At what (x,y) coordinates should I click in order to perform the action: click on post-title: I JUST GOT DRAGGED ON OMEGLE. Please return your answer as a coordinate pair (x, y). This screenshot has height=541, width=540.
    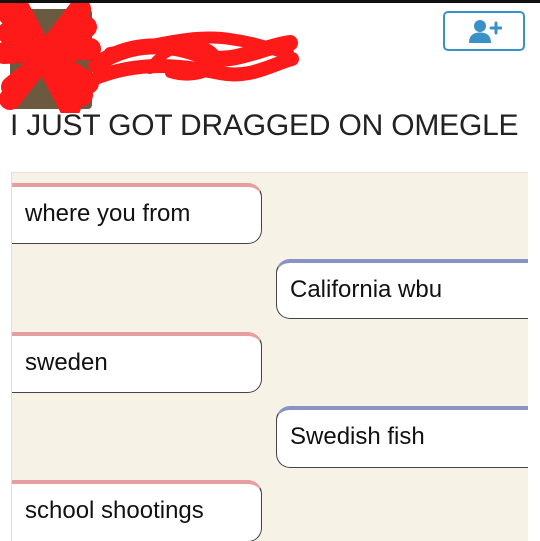
    Looking at the image, I should click on (264, 125).